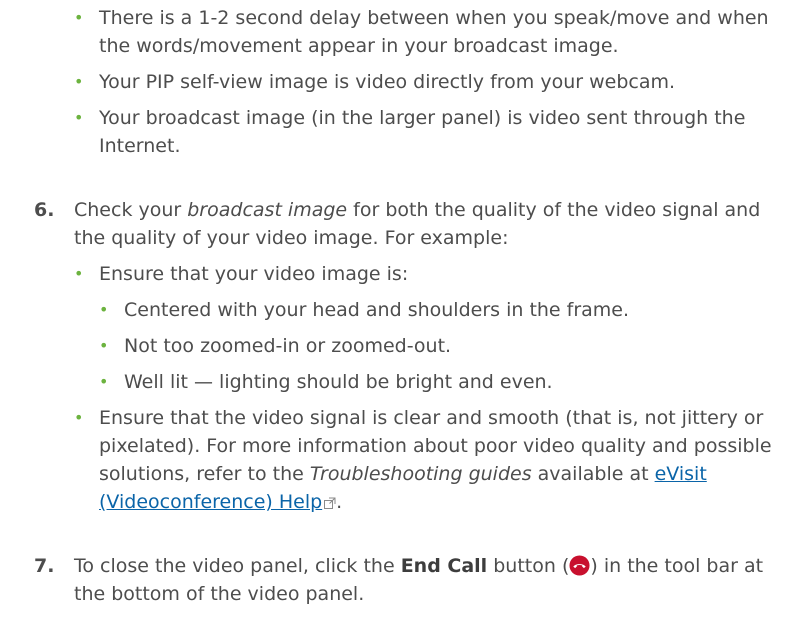 This screenshot has height=635, width=801. What do you see at coordinates (44, 566) in the screenshot?
I see `step-number: 7.` at bounding box center [44, 566].